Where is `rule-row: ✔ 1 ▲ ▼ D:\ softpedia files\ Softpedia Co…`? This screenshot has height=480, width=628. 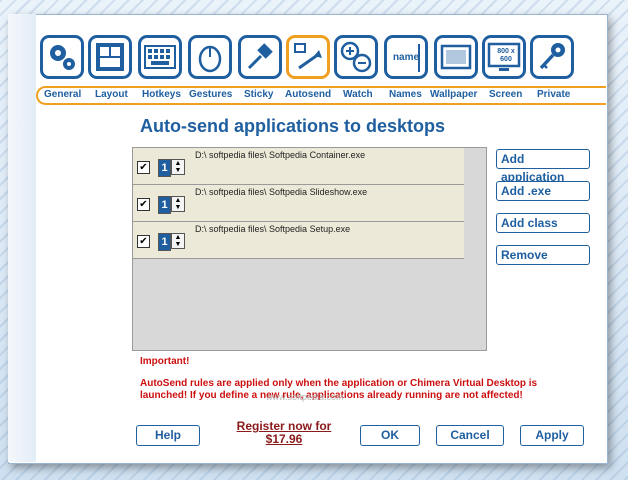 rule-row: ✔ 1 ▲ ▼ D:\ softpedia files\ Softpedia Co… is located at coordinates (298, 166).